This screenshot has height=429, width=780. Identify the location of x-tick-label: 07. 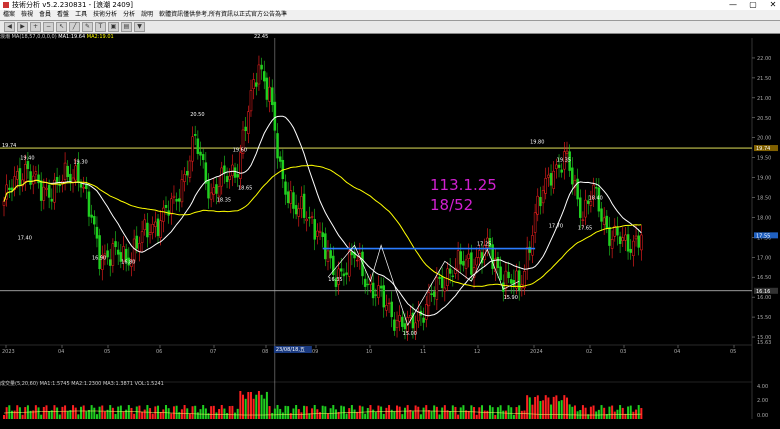
(213, 352).